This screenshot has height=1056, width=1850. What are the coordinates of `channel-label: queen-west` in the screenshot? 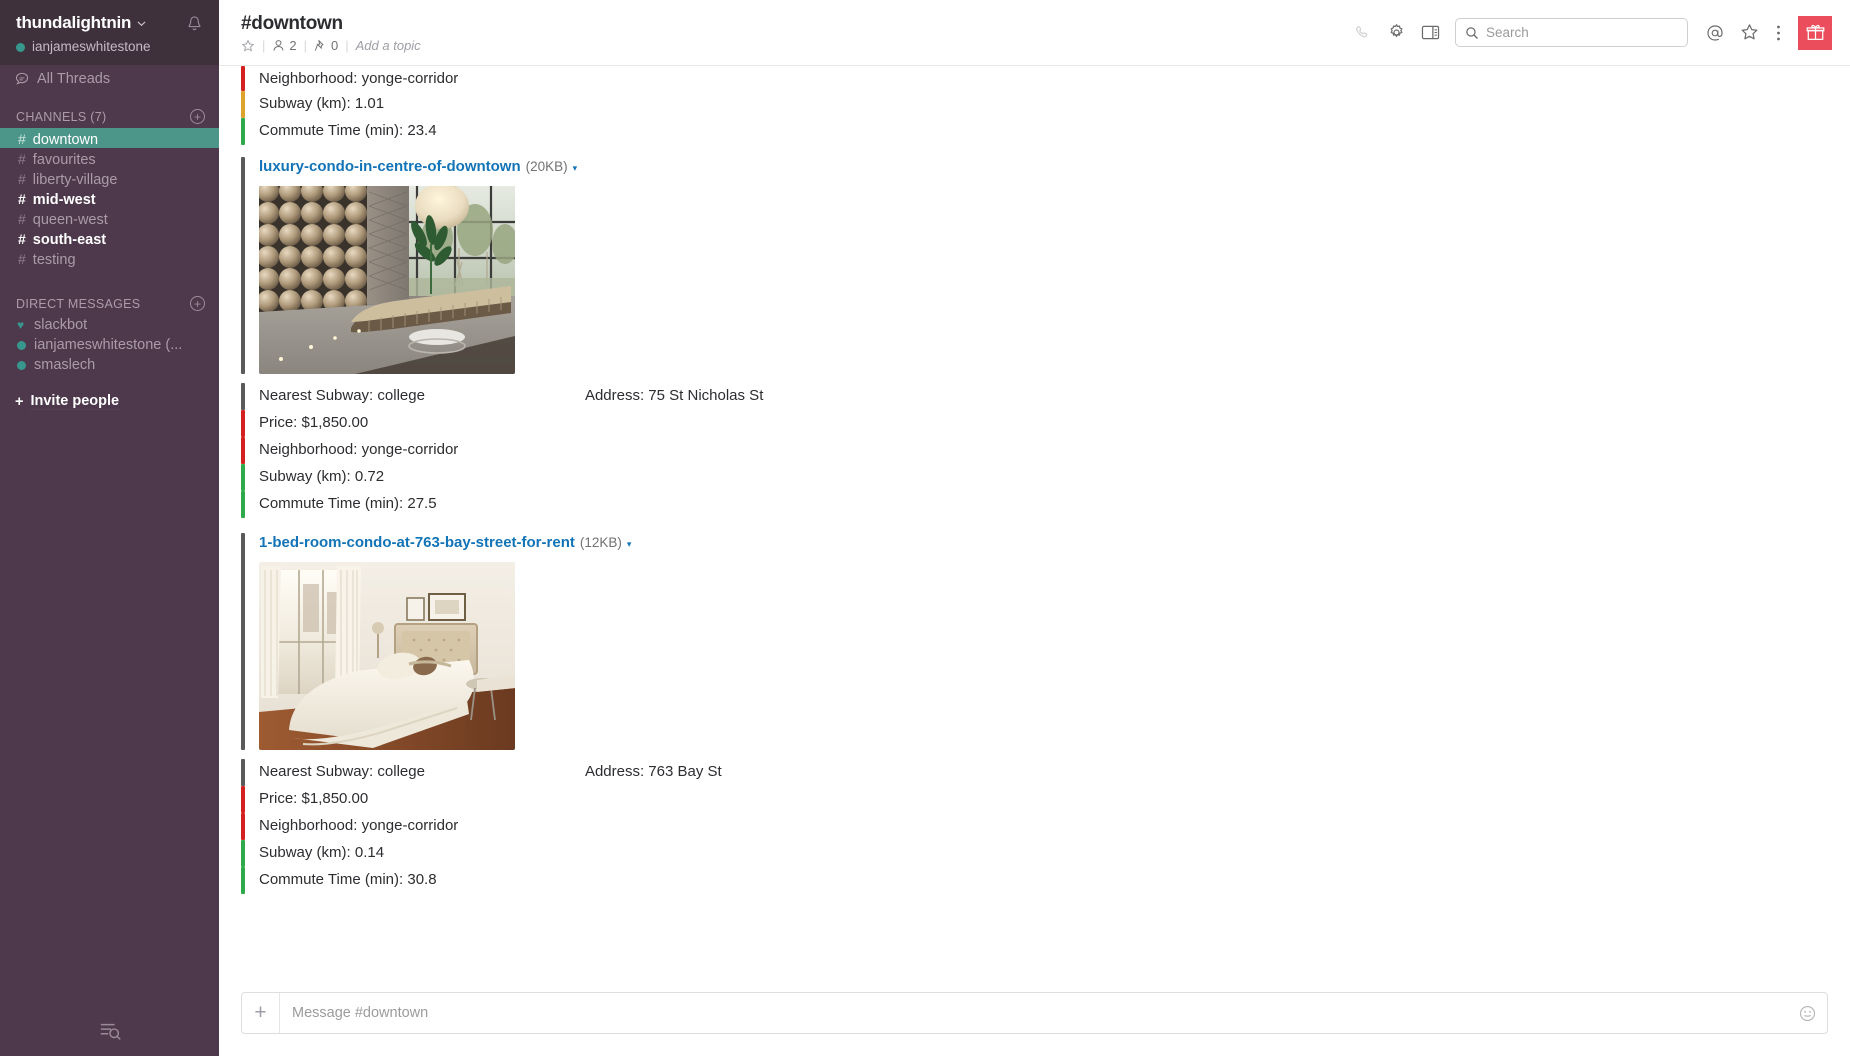 It's located at (70, 220).